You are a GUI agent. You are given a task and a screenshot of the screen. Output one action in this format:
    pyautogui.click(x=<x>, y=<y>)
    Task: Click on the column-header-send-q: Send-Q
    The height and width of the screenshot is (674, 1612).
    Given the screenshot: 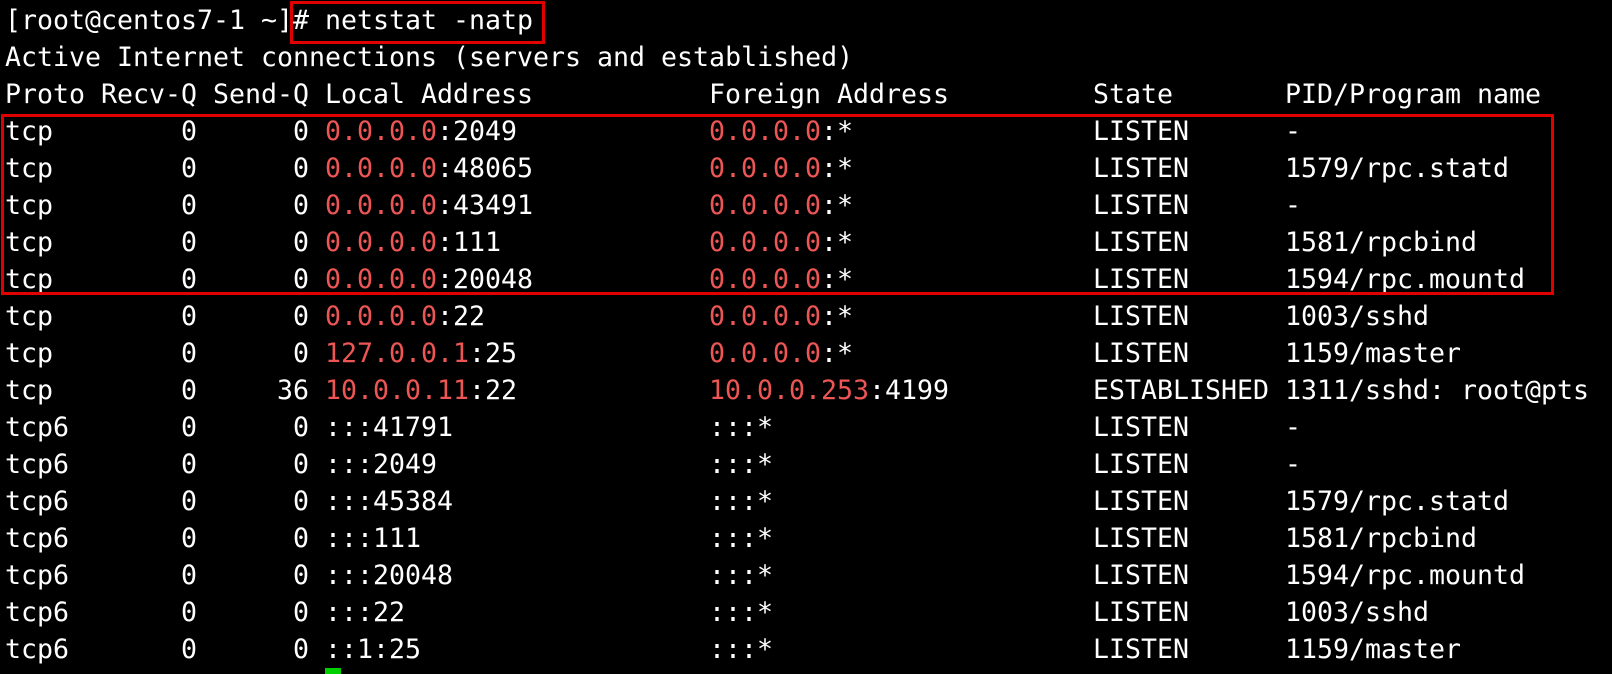 What is the action you would take?
    pyautogui.click(x=261, y=94)
    